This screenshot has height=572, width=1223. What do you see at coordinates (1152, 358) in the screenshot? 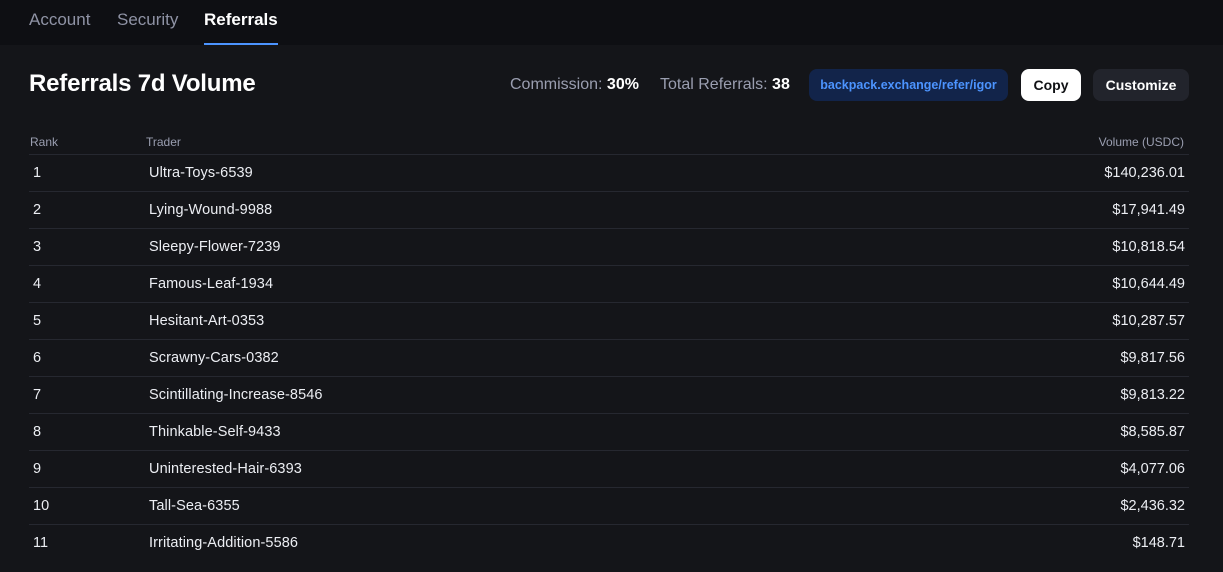
I see `volume-cell: $9,817.56` at bounding box center [1152, 358].